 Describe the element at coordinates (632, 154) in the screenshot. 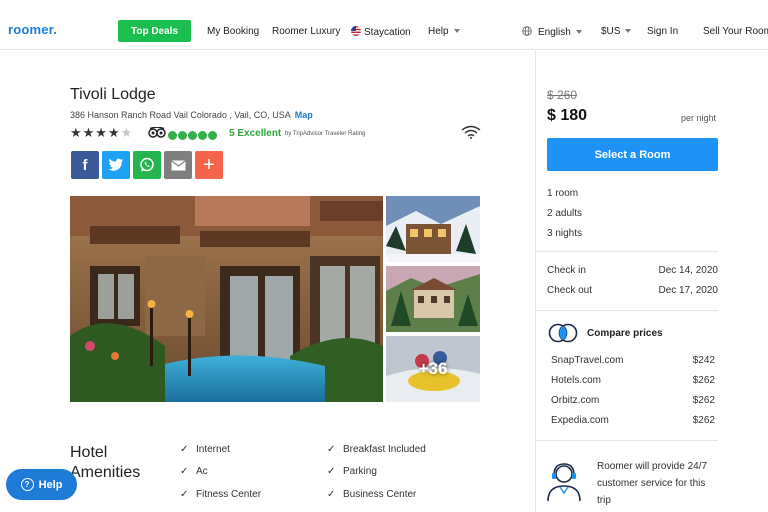

I see `select-room-button: Select a Room` at that location.